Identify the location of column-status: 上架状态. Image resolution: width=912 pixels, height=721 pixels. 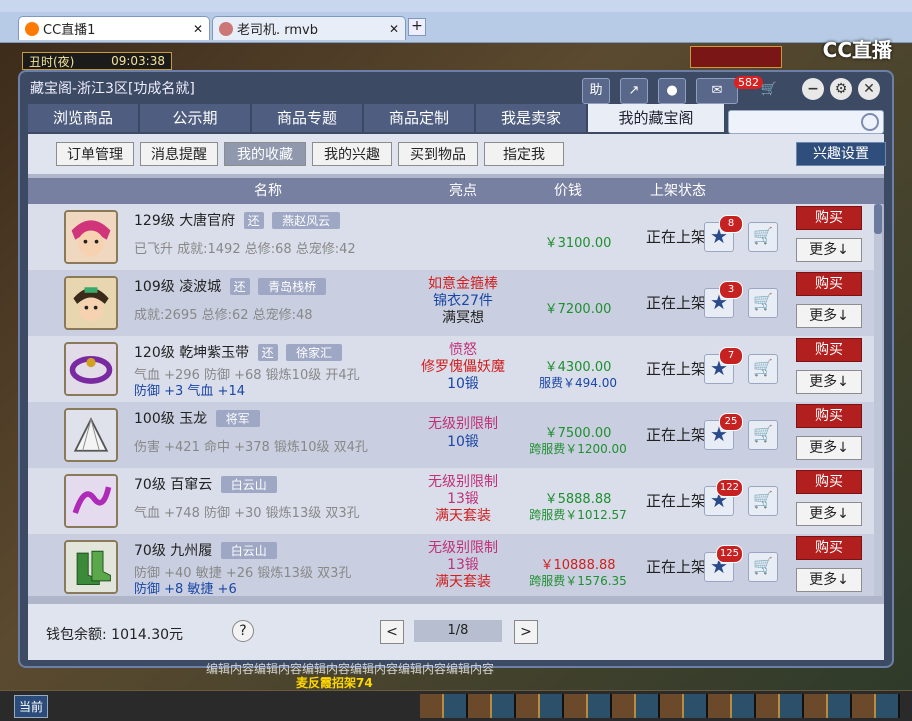
(678, 191).